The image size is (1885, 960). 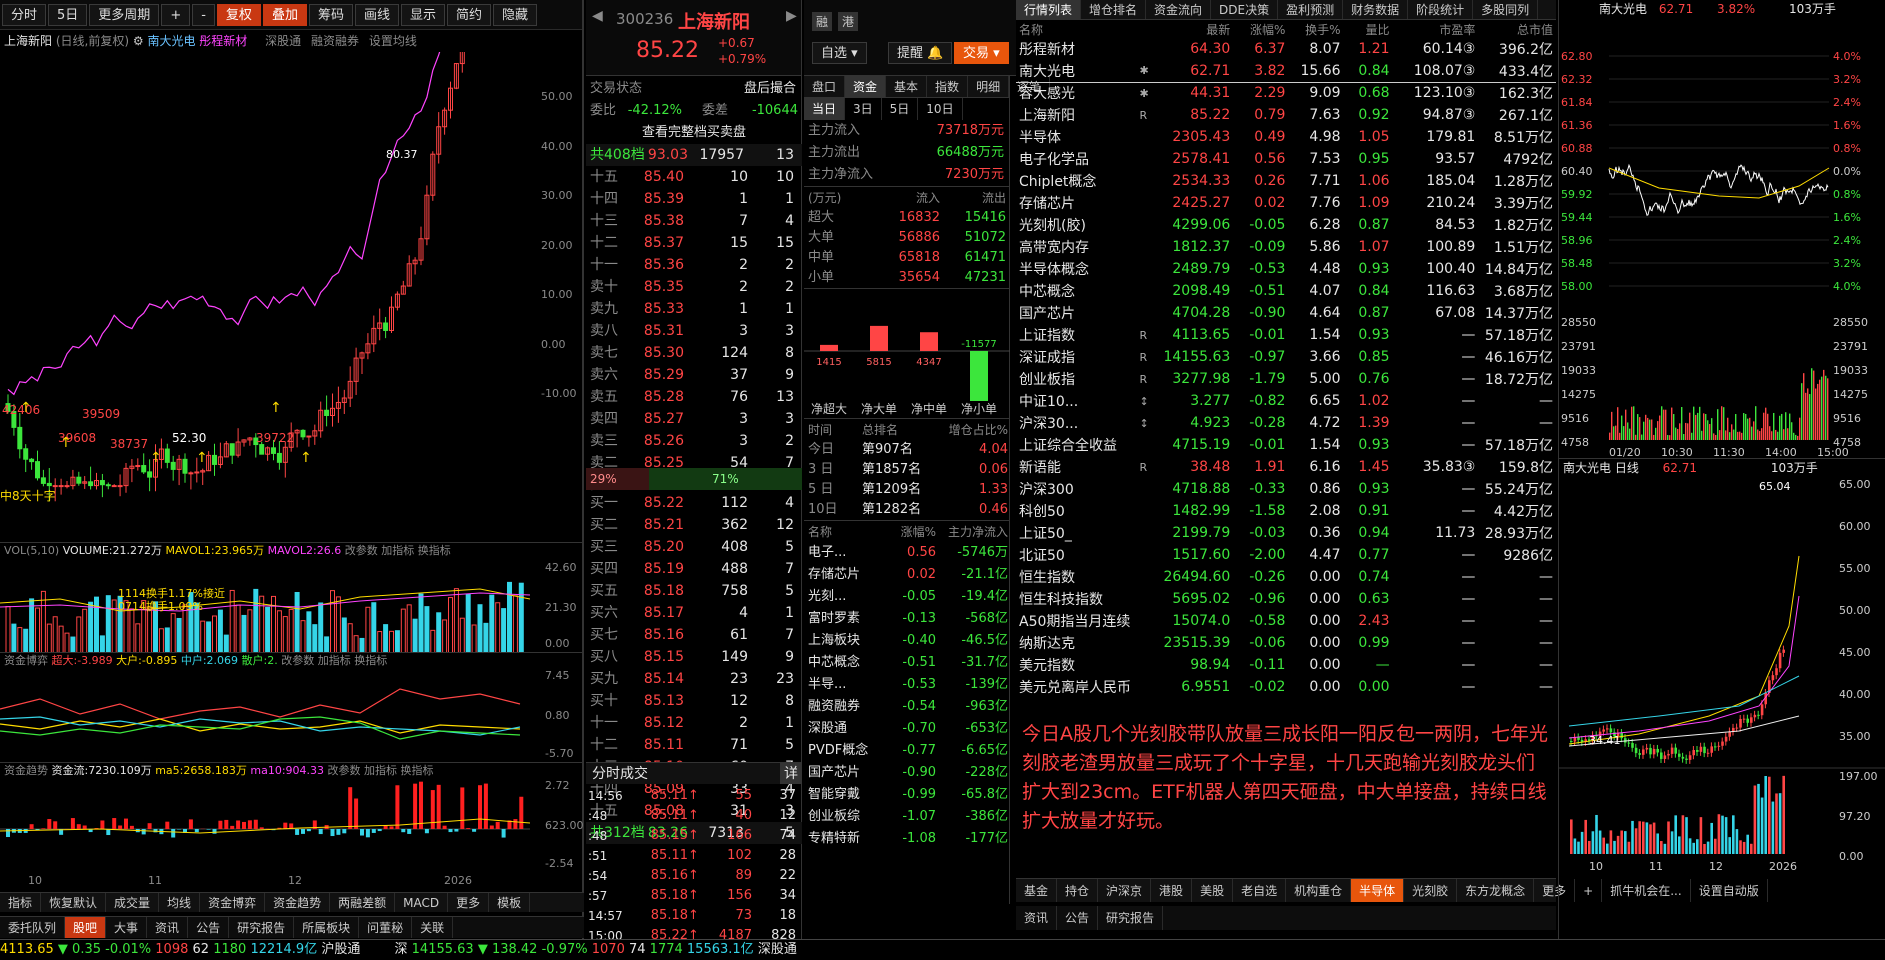 What do you see at coordinates (1375, 9) in the screenshot?
I see `watchlist-tab-5: 财务数据` at bounding box center [1375, 9].